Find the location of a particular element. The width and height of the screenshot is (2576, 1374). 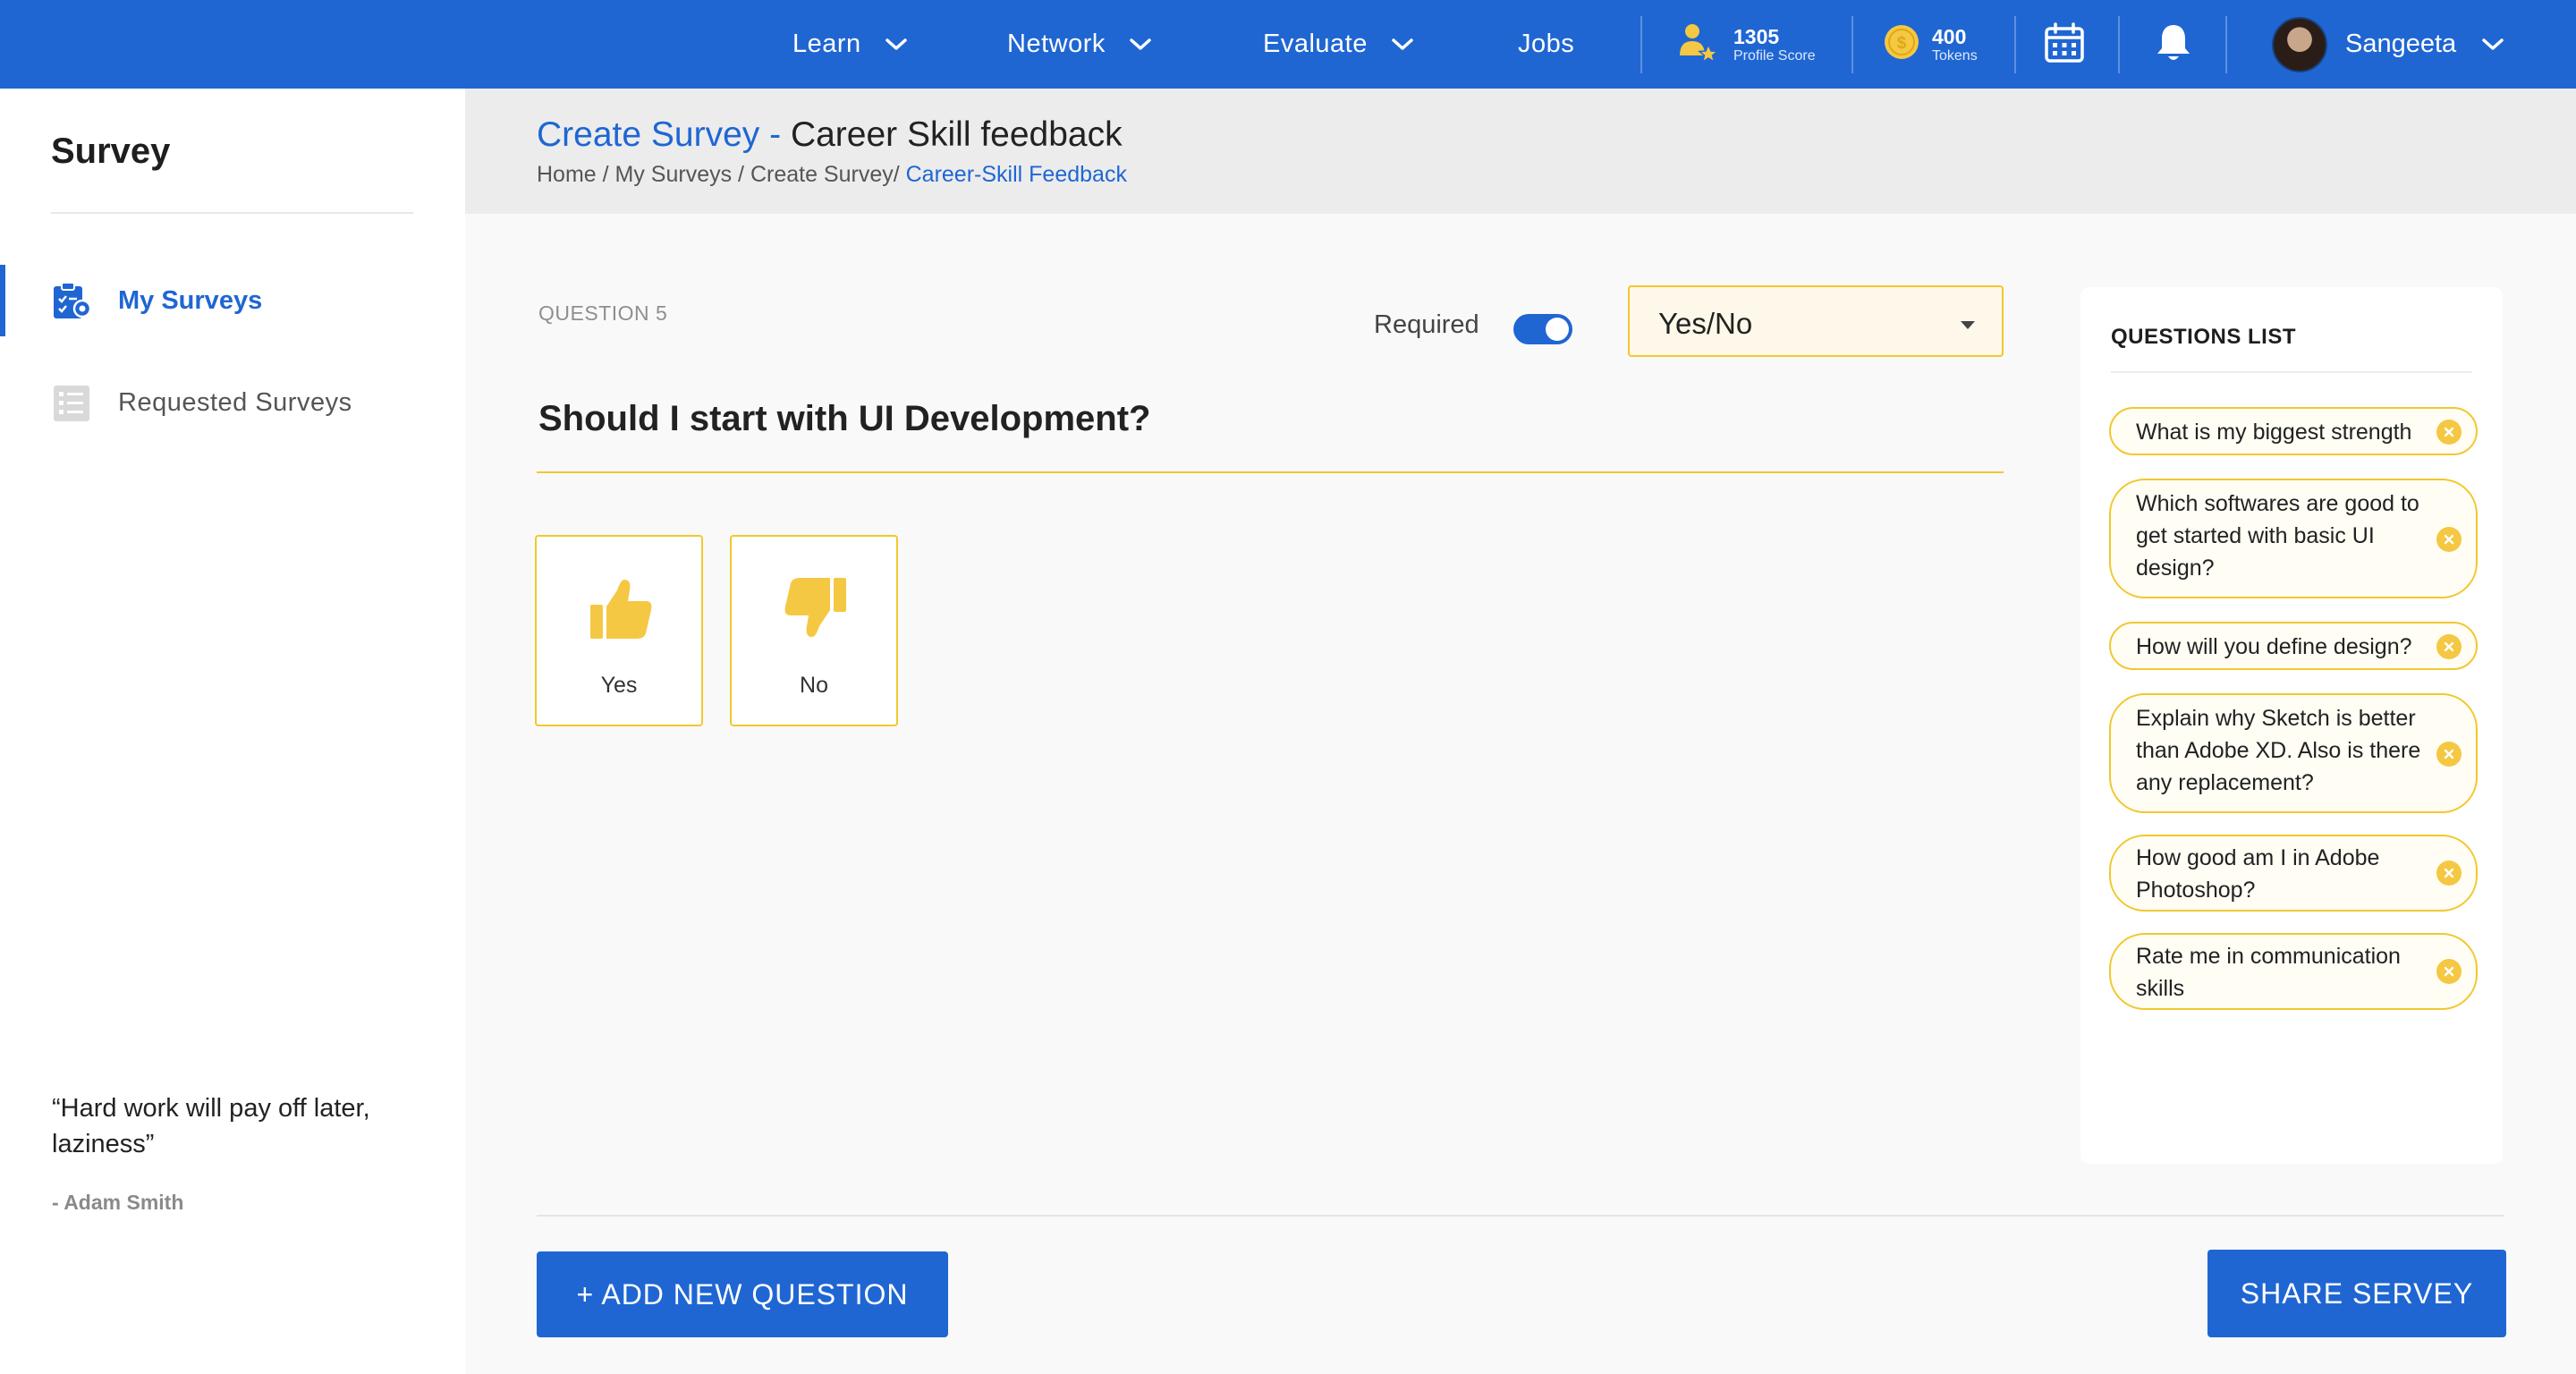

add-new-question-button: + ADD NEW QUESTION is located at coordinates (742, 1294).